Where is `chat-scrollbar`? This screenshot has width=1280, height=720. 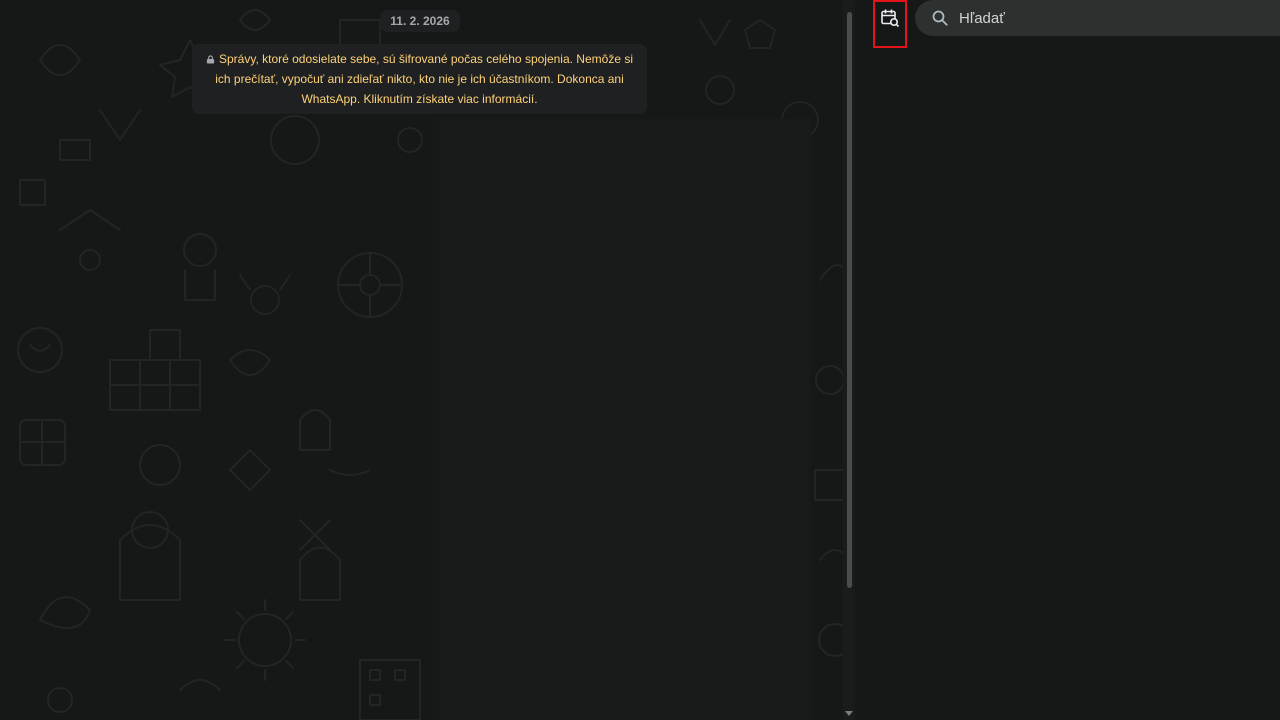
chat-scrollbar is located at coordinates (849, 360).